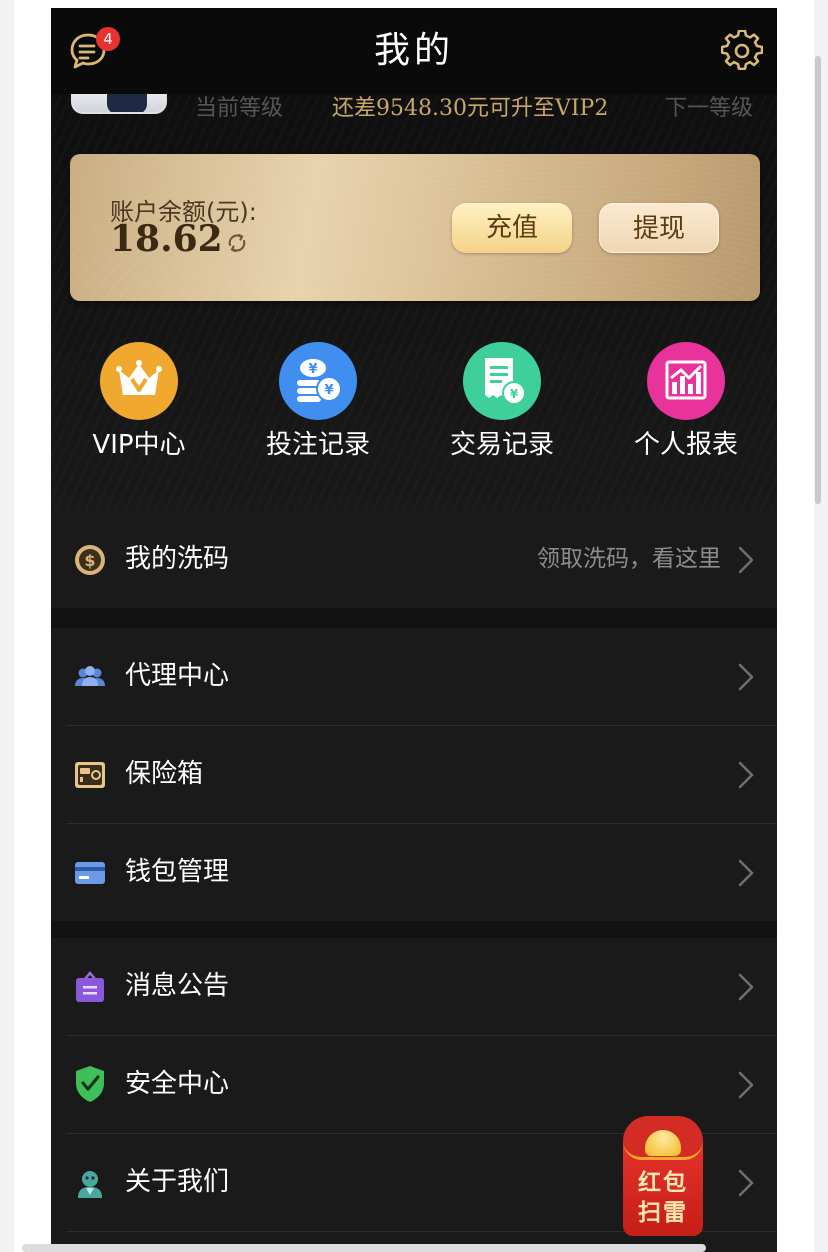 This screenshot has width=828, height=1252. I want to click on gear-icon, so click(742, 50).